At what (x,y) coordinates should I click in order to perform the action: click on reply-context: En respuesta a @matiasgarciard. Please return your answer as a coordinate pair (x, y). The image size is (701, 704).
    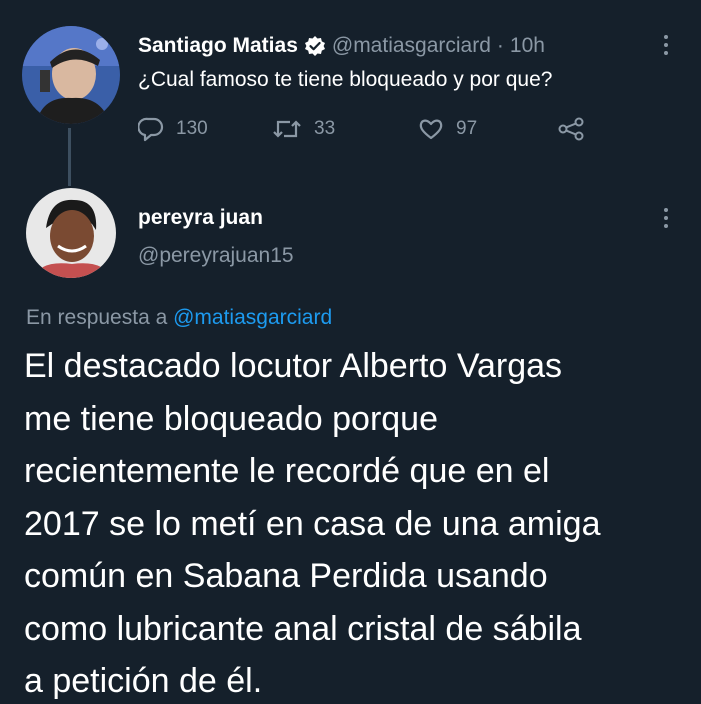
    Looking at the image, I should click on (179, 318).